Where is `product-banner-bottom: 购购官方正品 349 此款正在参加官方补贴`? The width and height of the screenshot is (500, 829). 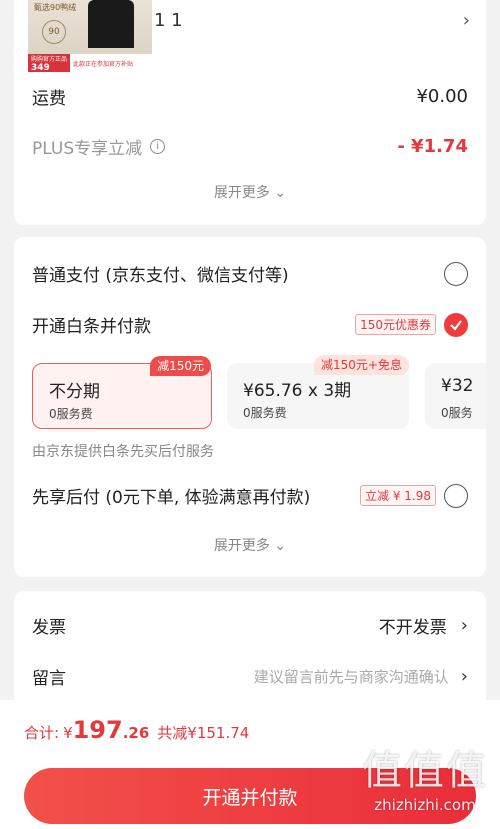
product-banner-bottom: 购购官方正品 349 此款正在参加官方补贴 is located at coordinates (90, 63).